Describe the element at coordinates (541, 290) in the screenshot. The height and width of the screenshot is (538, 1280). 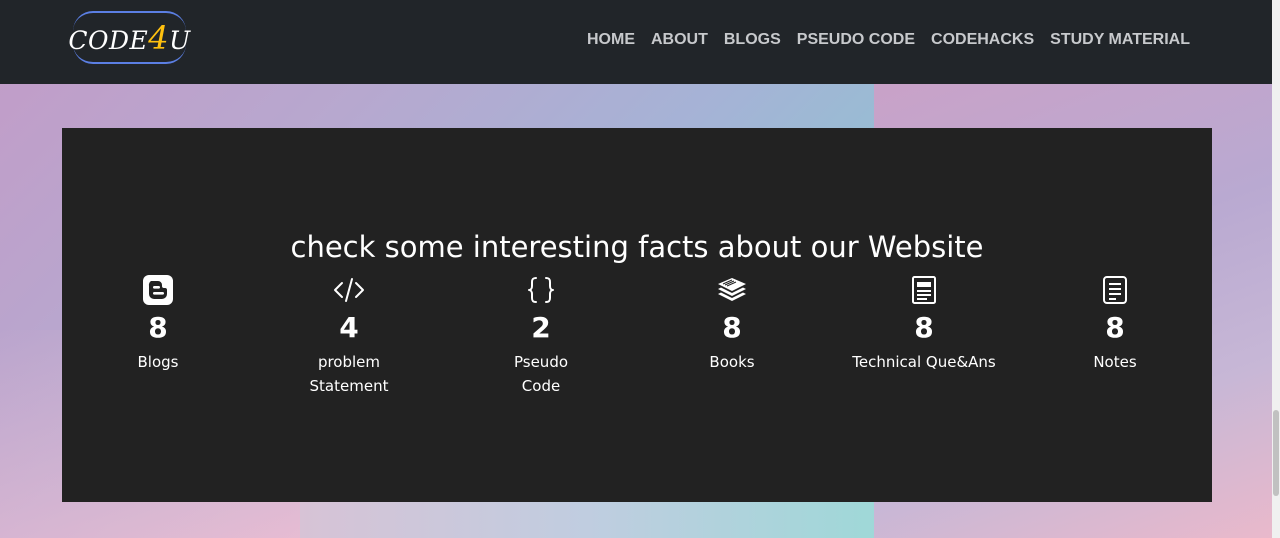
I see `braces-icon` at that location.